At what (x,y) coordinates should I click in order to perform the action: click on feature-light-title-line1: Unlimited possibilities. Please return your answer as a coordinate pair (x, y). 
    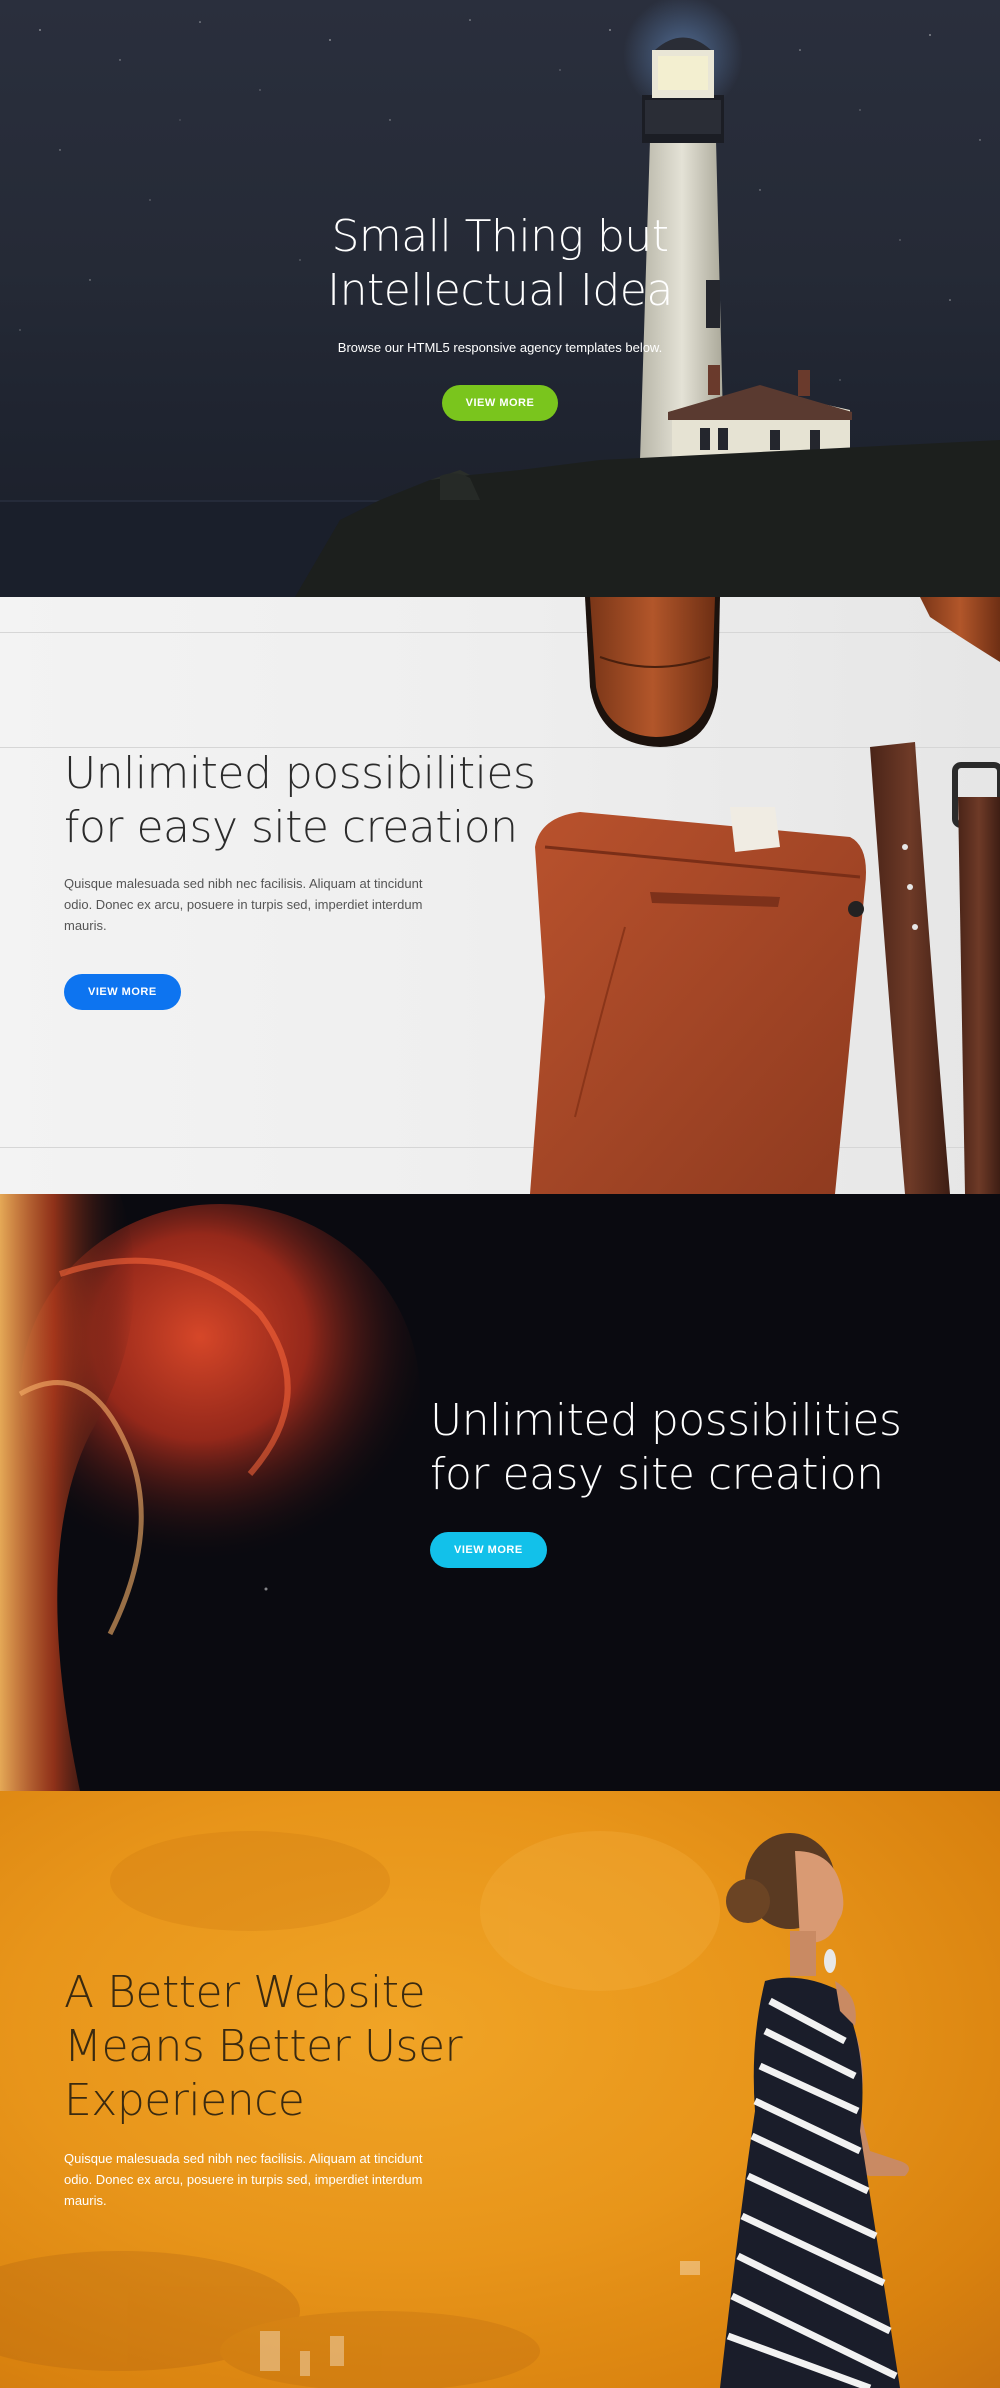
    Looking at the image, I should click on (300, 773).